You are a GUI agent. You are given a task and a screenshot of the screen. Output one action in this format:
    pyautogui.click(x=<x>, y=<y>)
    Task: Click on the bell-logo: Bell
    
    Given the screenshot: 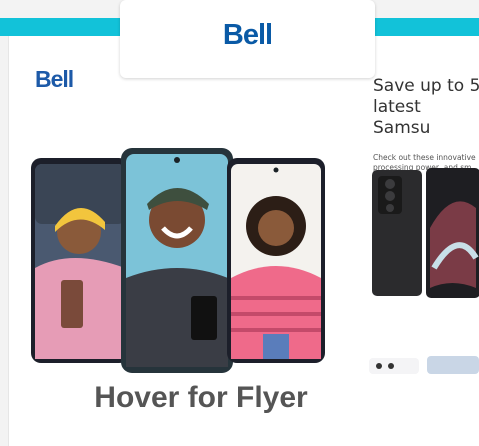 What is the action you would take?
    pyautogui.click(x=54, y=79)
    